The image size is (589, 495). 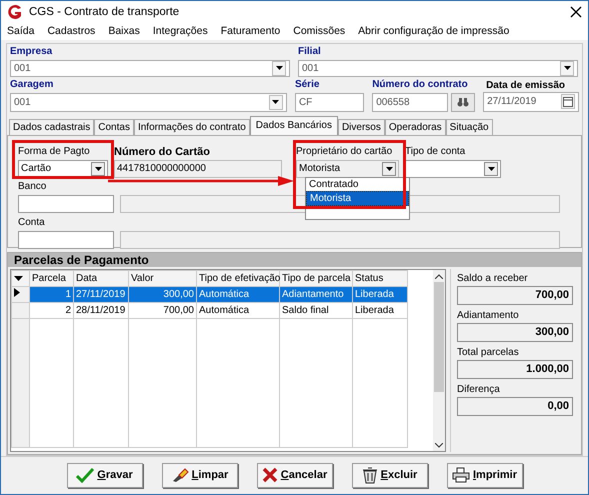 What do you see at coordinates (515, 406) in the screenshot?
I see `value-field: 0,00` at bounding box center [515, 406].